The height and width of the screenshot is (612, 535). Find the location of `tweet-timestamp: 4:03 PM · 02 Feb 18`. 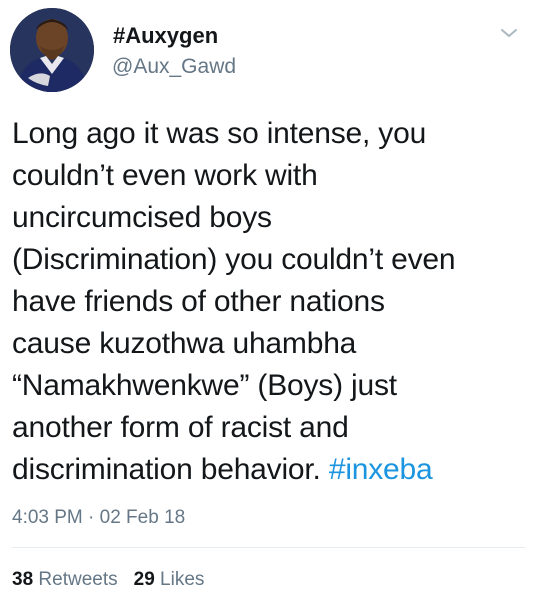

tweet-timestamp: 4:03 PM · 02 Feb 18 is located at coordinates (98, 518).